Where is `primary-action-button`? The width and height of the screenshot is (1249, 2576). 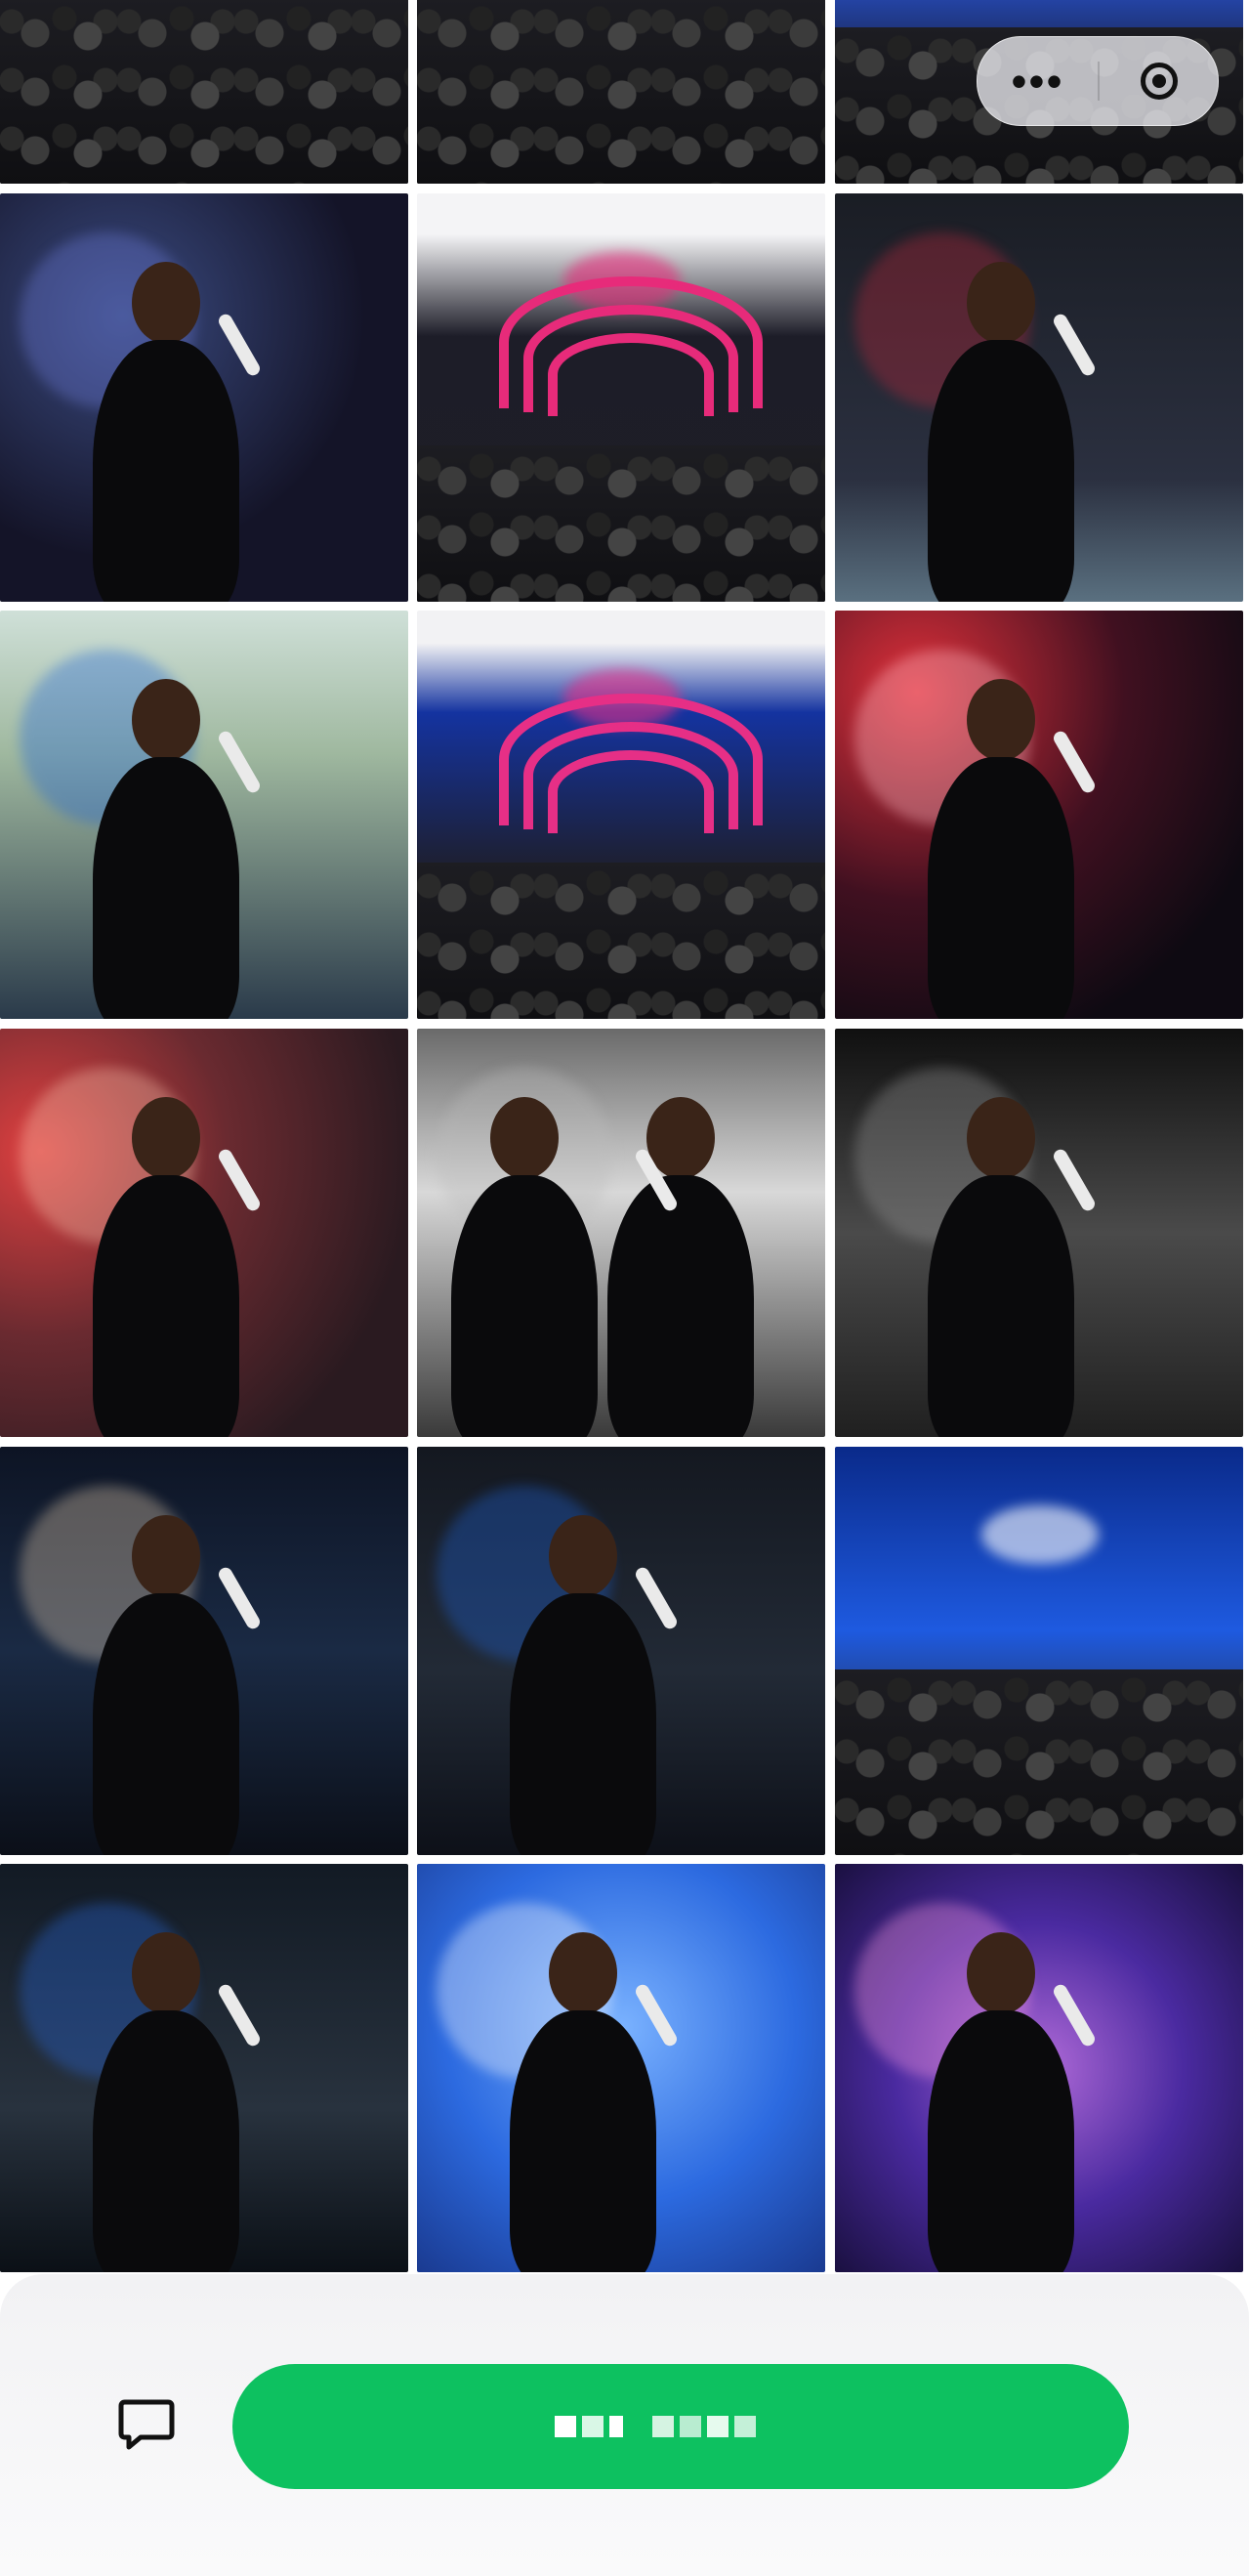
primary-action-button is located at coordinates (680, 2426).